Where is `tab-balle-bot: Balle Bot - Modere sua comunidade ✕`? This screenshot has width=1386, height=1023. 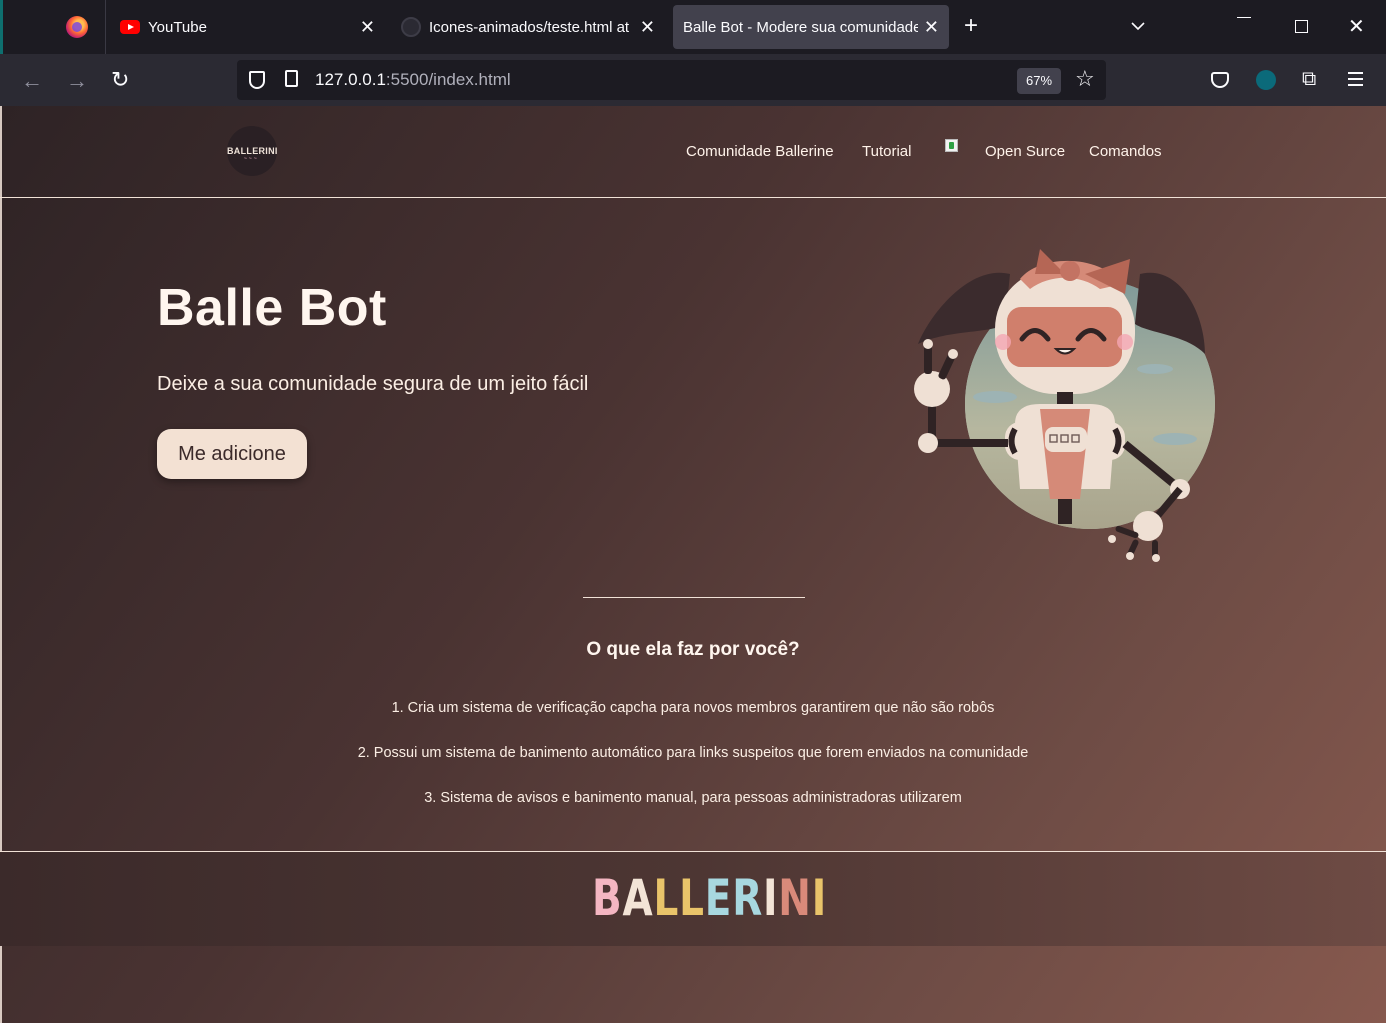
tab-balle-bot: Balle Bot - Modere sua comunidade ✕ is located at coordinates (811, 27).